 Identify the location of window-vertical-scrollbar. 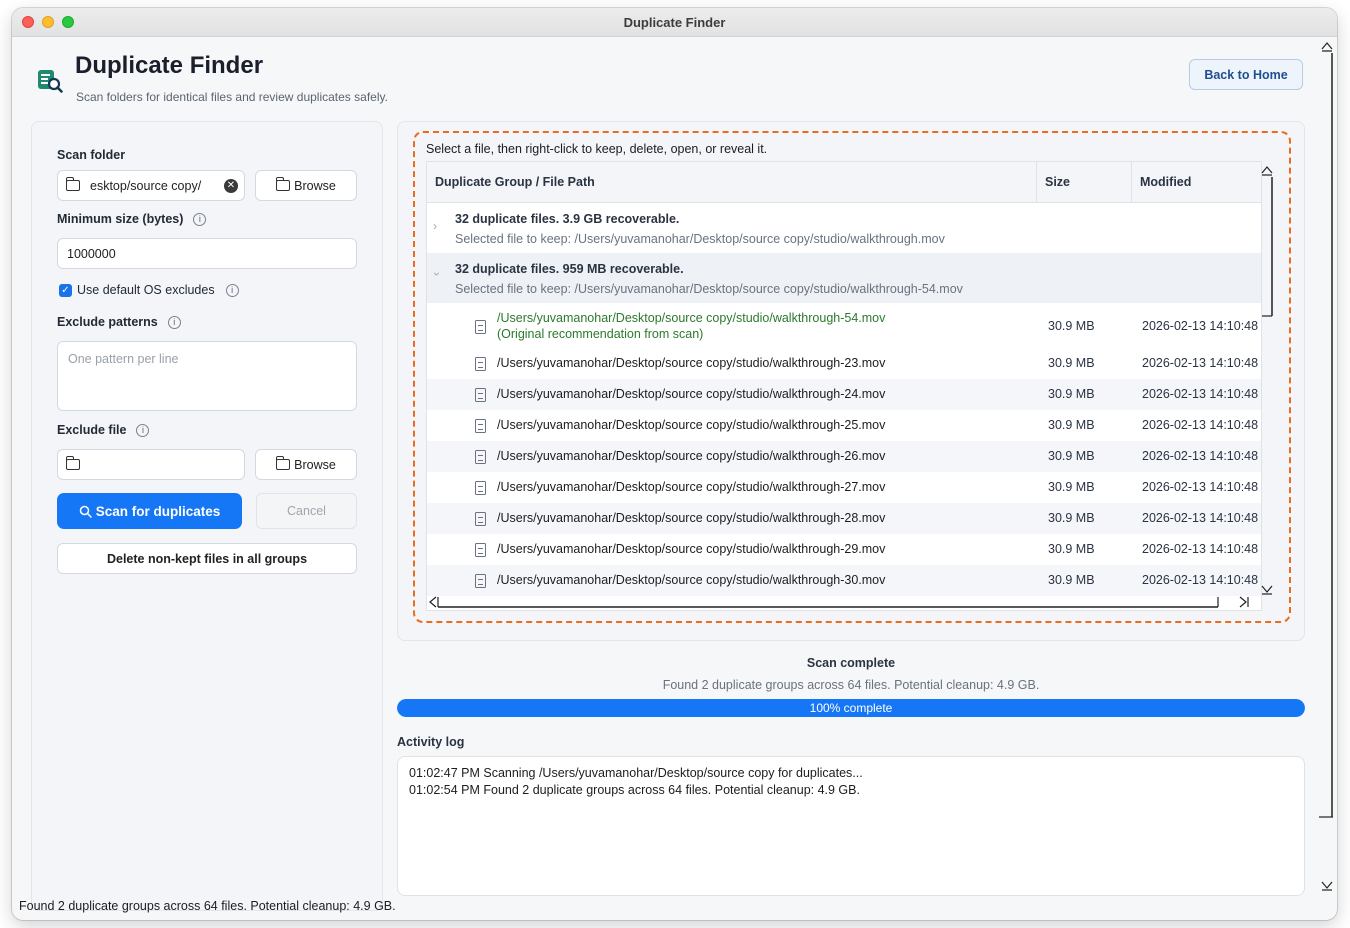
(1327, 467).